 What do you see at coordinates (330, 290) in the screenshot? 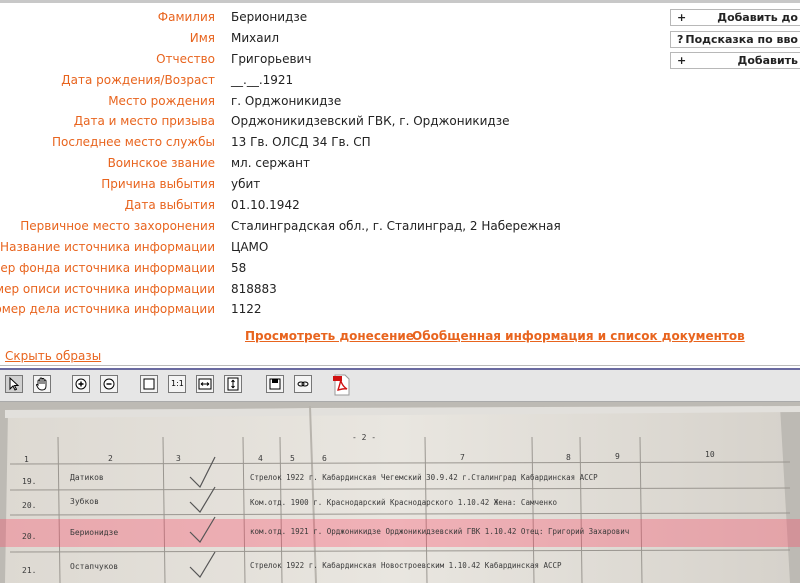
I see `record-row: Номер описи источника информации 818883` at bounding box center [330, 290].